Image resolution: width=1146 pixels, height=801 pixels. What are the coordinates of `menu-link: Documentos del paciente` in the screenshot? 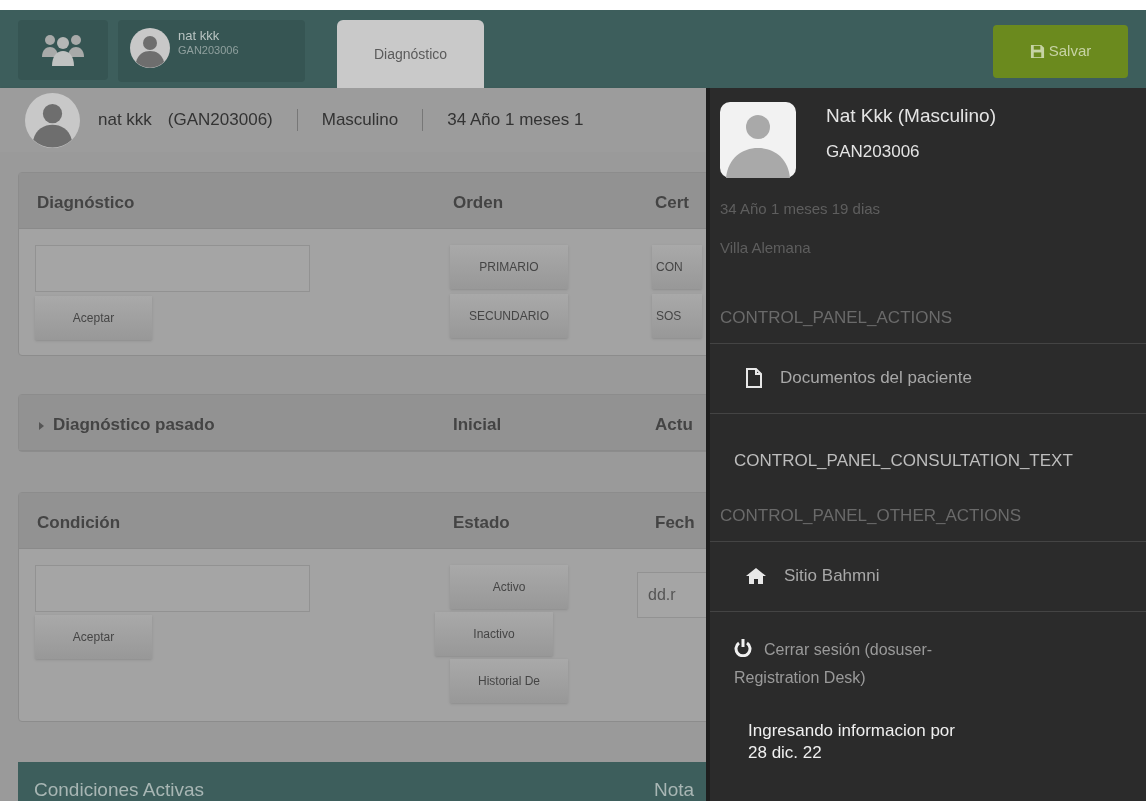 It's located at (859, 378).